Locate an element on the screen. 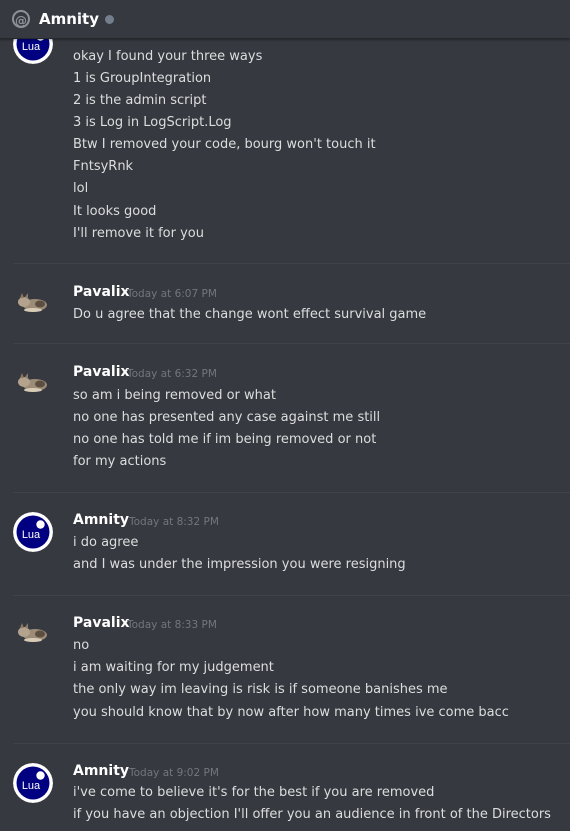 The width and height of the screenshot is (570, 831). message-text: I'll remove it for you is located at coordinates (138, 233).